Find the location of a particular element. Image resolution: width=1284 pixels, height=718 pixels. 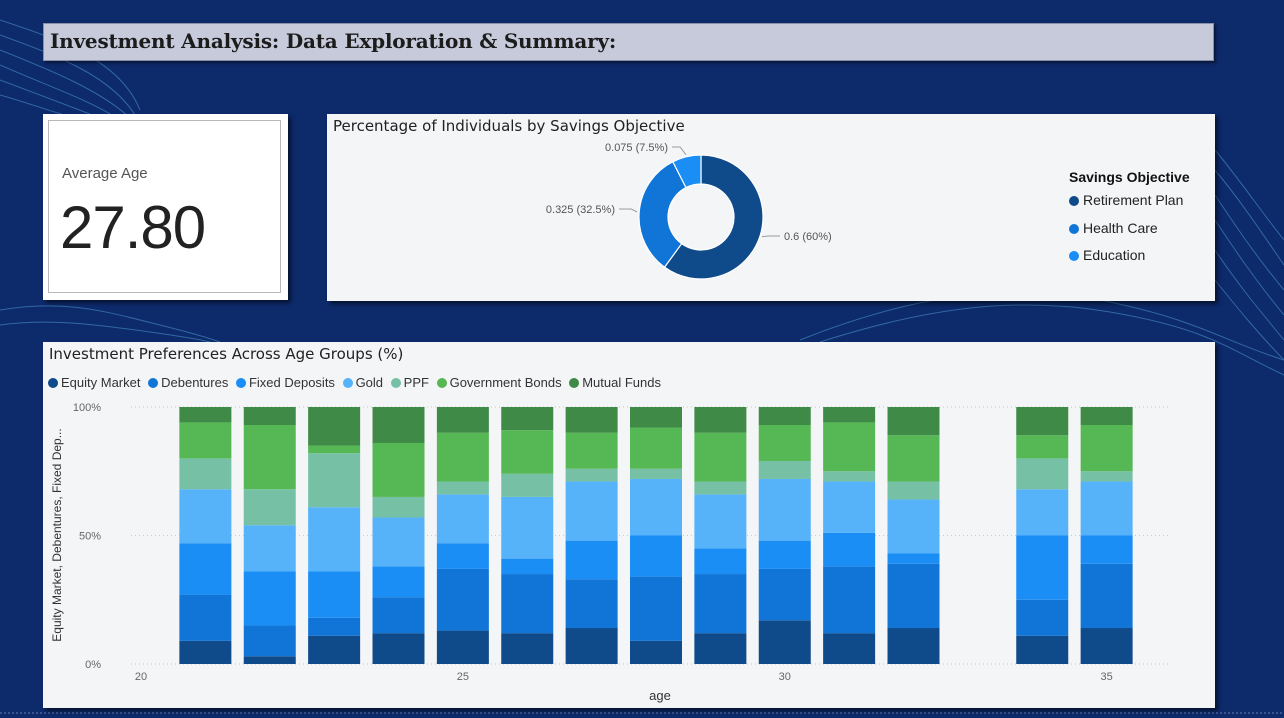

donut-legend-item-retirement-plan: Retirement Plan is located at coordinates (1126, 200).